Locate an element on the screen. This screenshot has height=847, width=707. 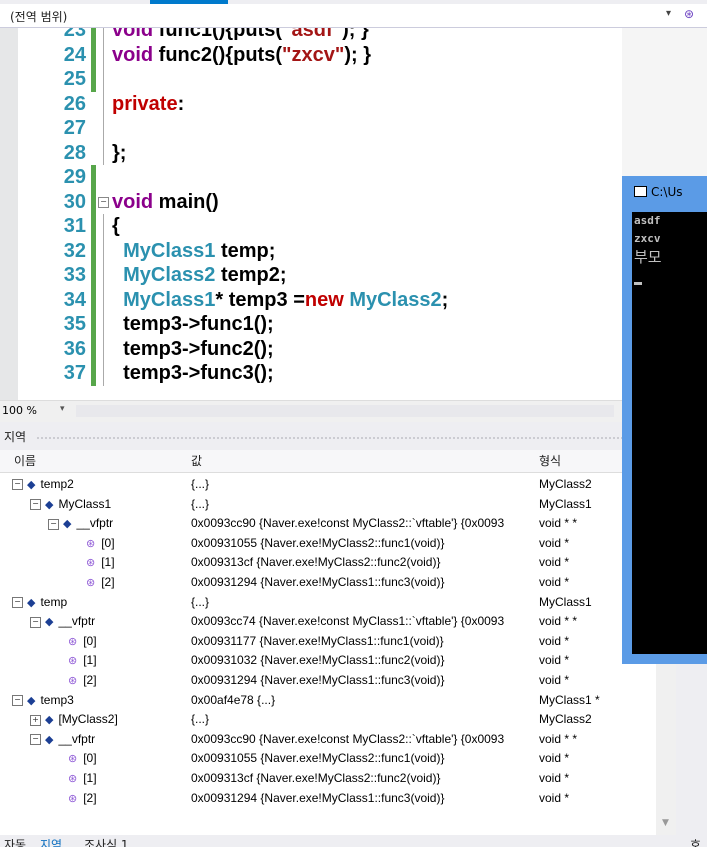
horizontal-scrollbar is located at coordinates (345, 411).